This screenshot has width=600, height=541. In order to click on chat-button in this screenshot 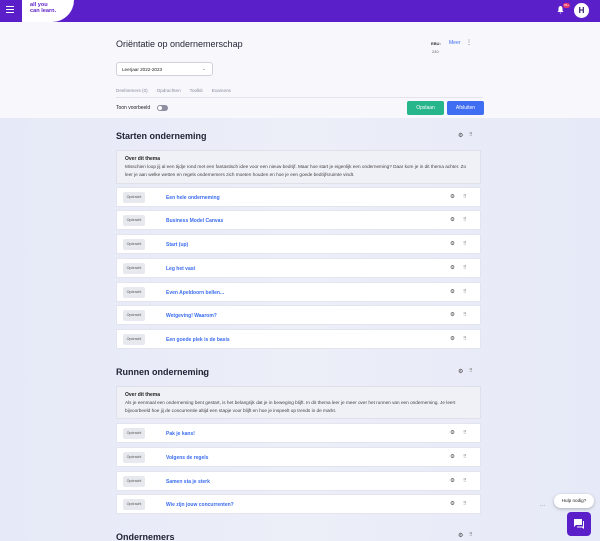, I will do `click(579, 524)`.